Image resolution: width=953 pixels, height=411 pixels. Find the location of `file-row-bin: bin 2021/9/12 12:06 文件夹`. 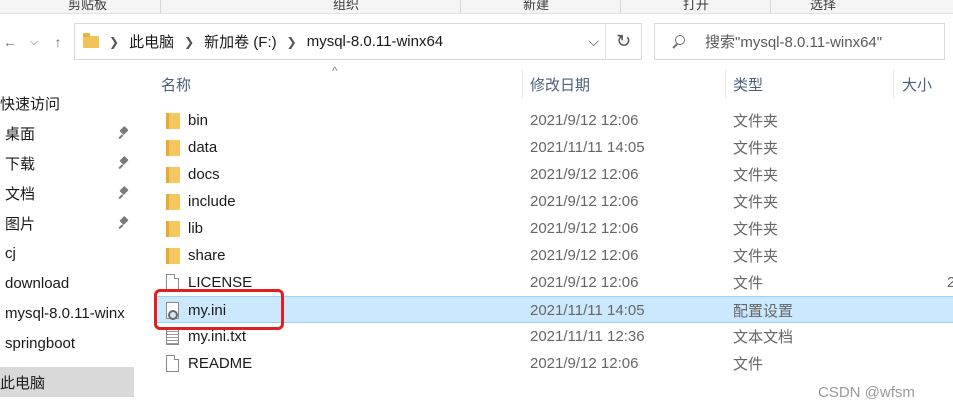

file-row-bin: bin 2021/9/12 12:06 文件夹 is located at coordinates (554, 120).